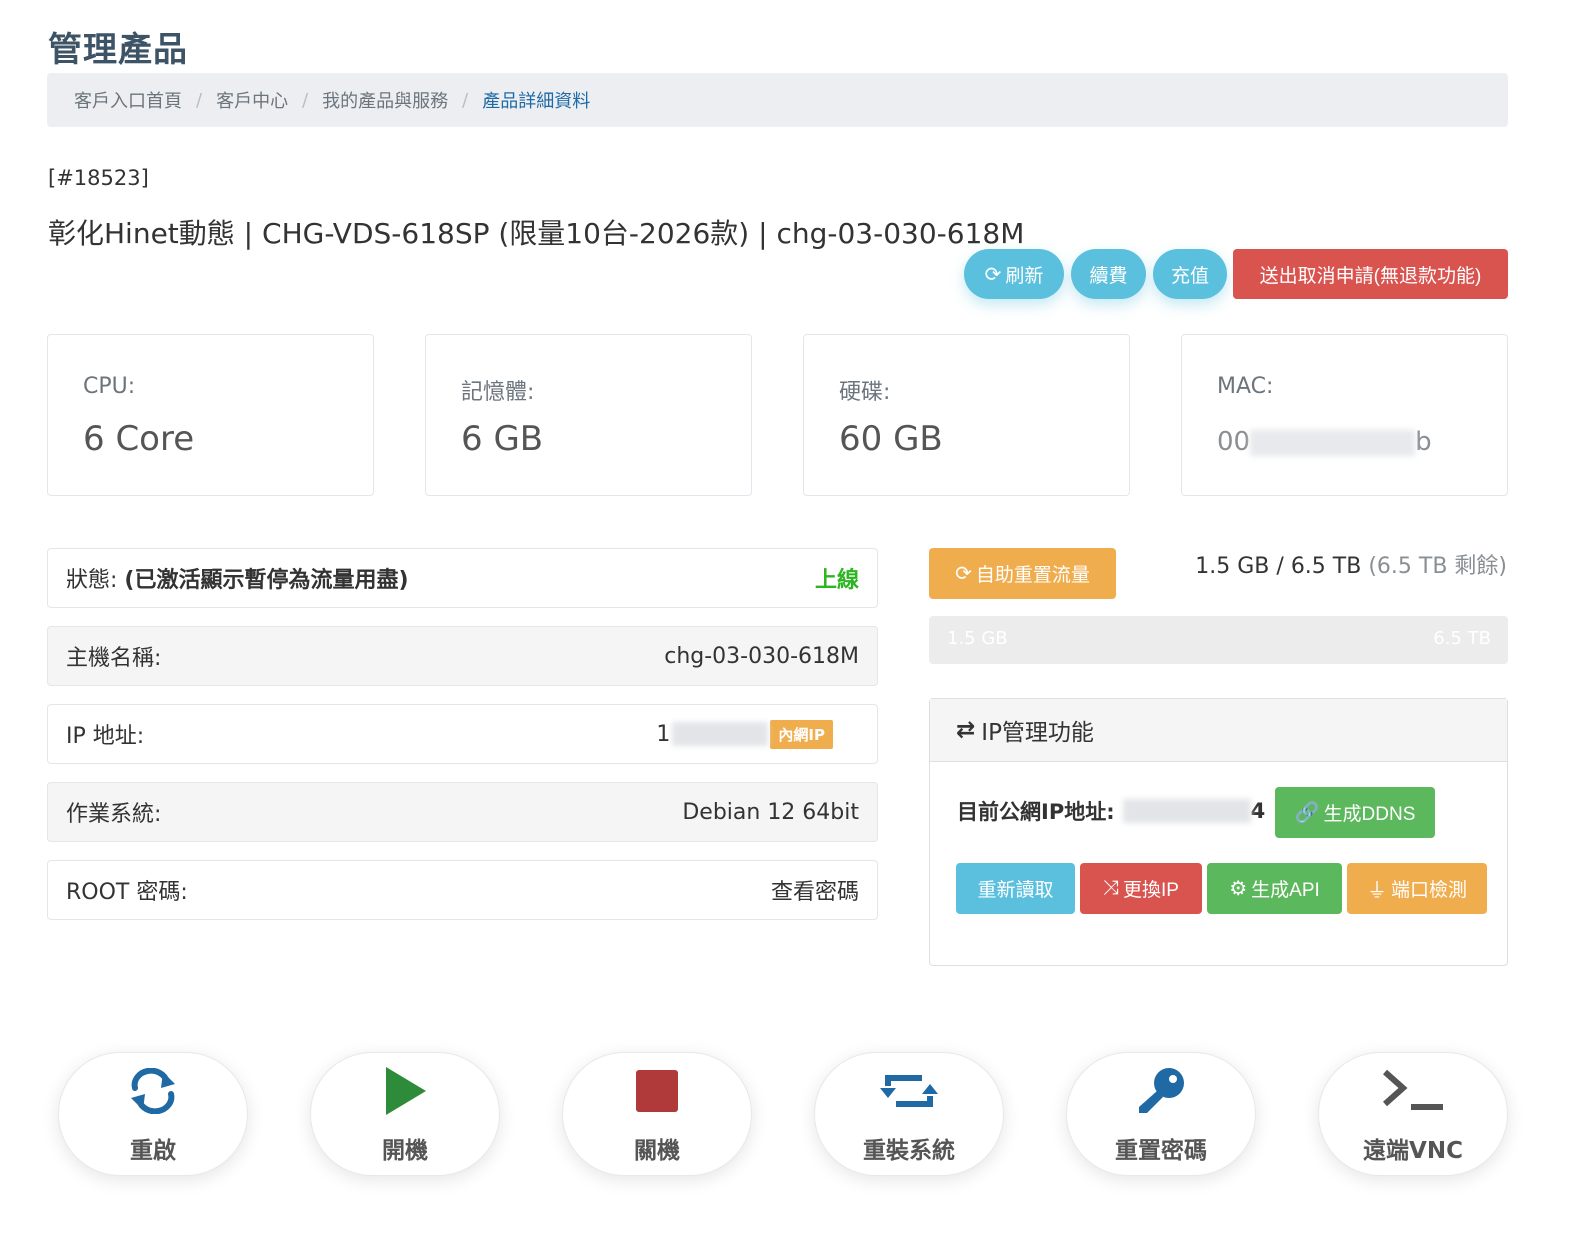 This screenshot has height=1237, width=1593. I want to click on remote-vnc-label: 遠端VNC, so click(1413, 1151).